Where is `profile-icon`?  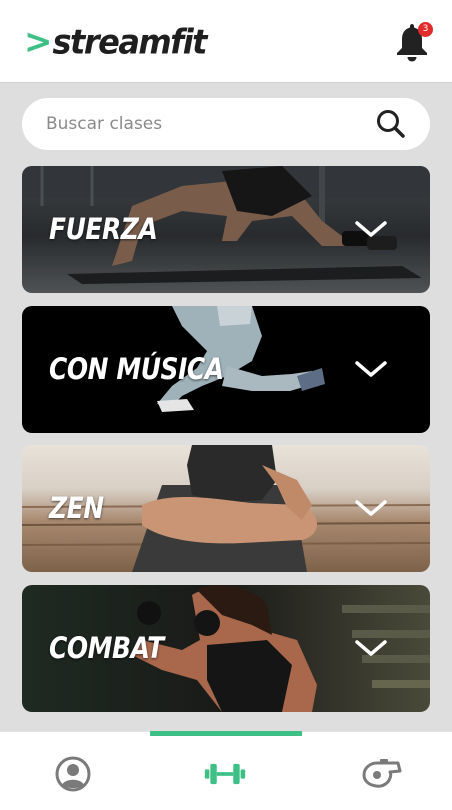
profile-icon is located at coordinates (73, 774).